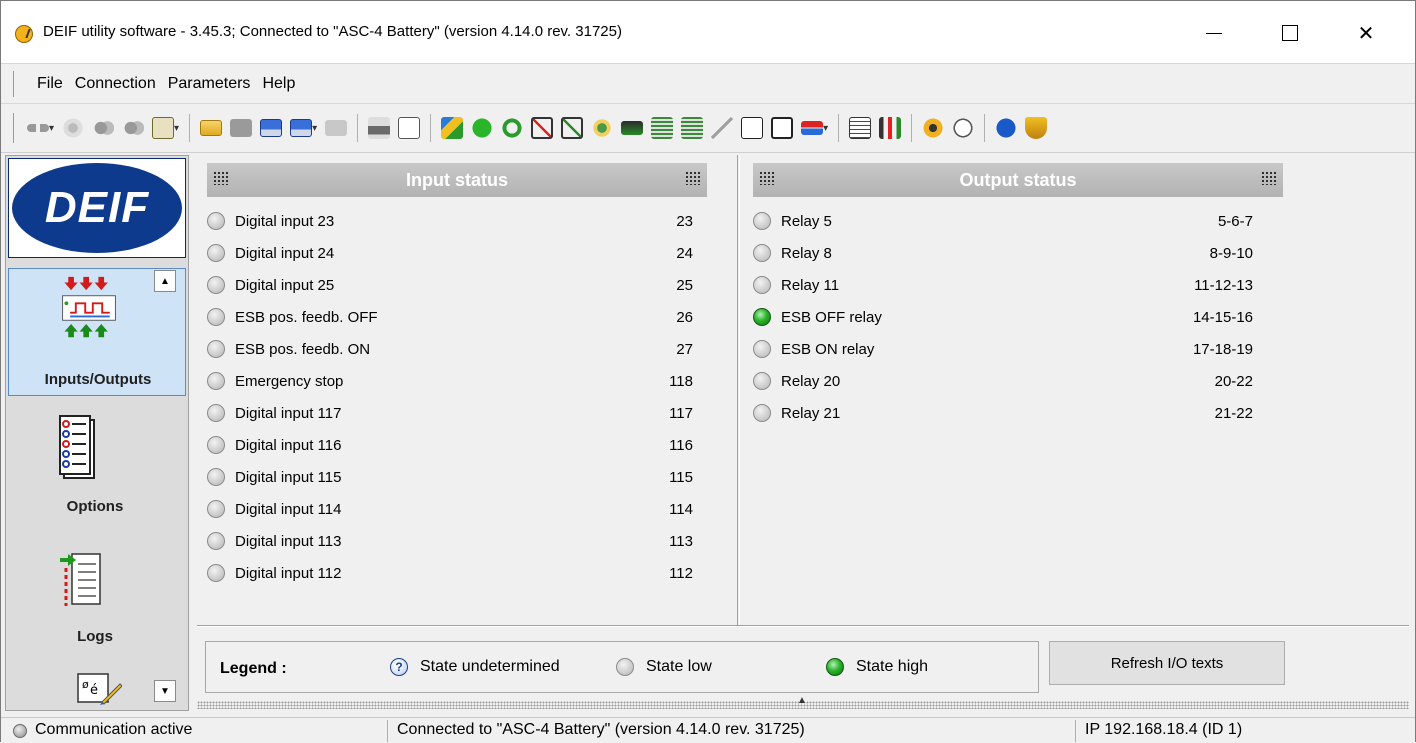  Describe the element at coordinates (890, 128) in the screenshot. I see `io-chart-icon` at that location.